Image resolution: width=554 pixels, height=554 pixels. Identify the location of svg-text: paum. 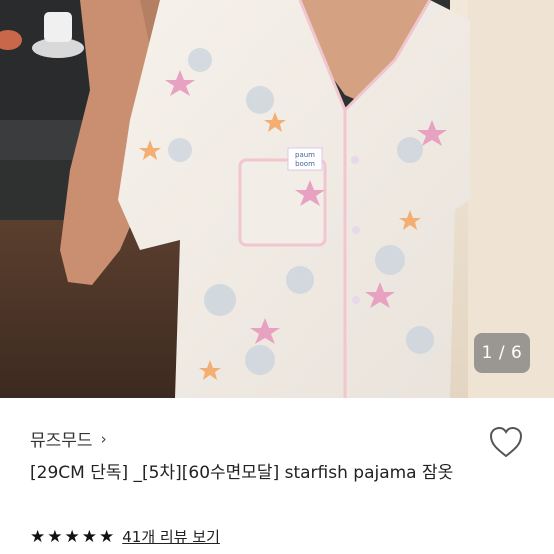
(305, 155).